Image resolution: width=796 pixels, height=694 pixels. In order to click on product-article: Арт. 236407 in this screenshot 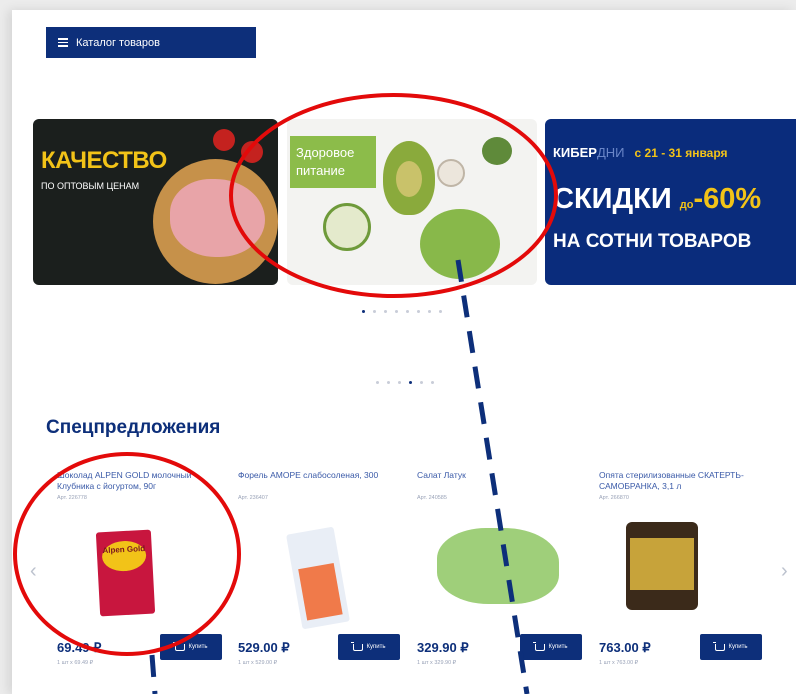, I will do `click(253, 498)`.